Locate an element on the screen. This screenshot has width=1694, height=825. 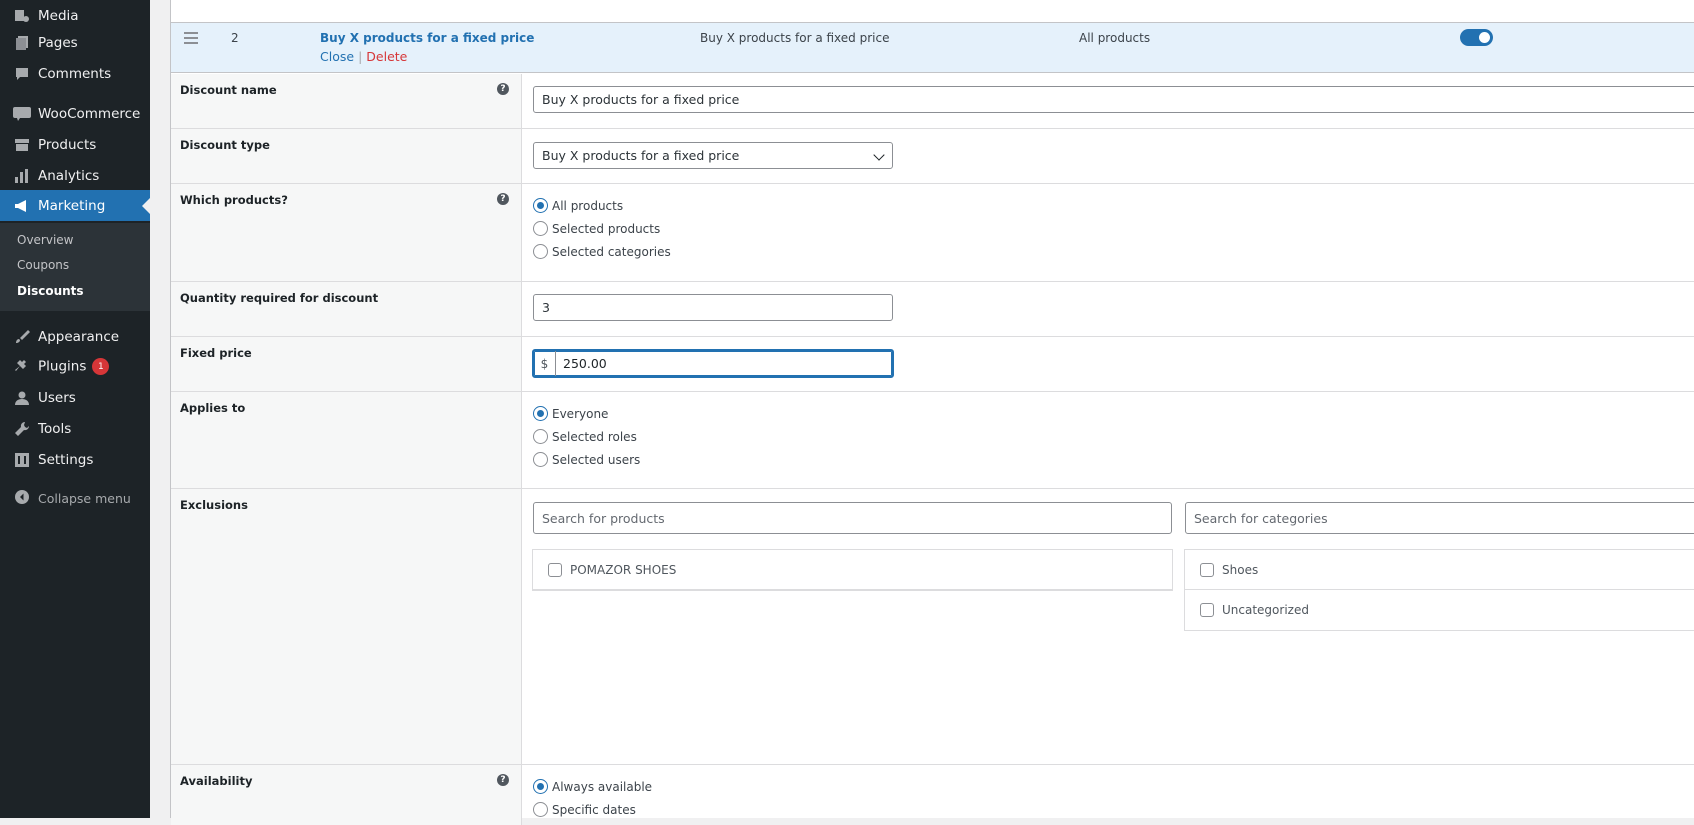
close-link: Close is located at coordinates (337, 56).